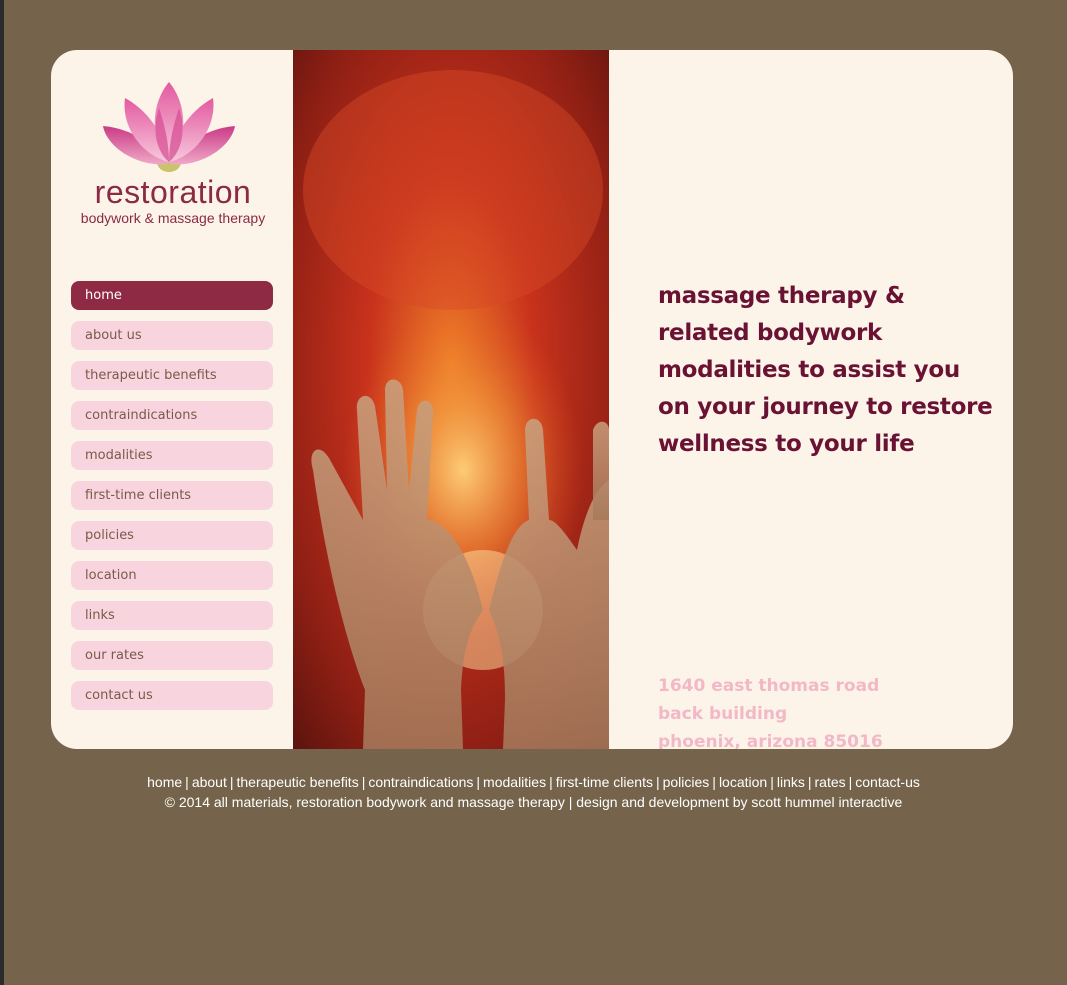 The image size is (1067, 985). I want to click on nav-item-our-rates: our rates, so click(172, 655).